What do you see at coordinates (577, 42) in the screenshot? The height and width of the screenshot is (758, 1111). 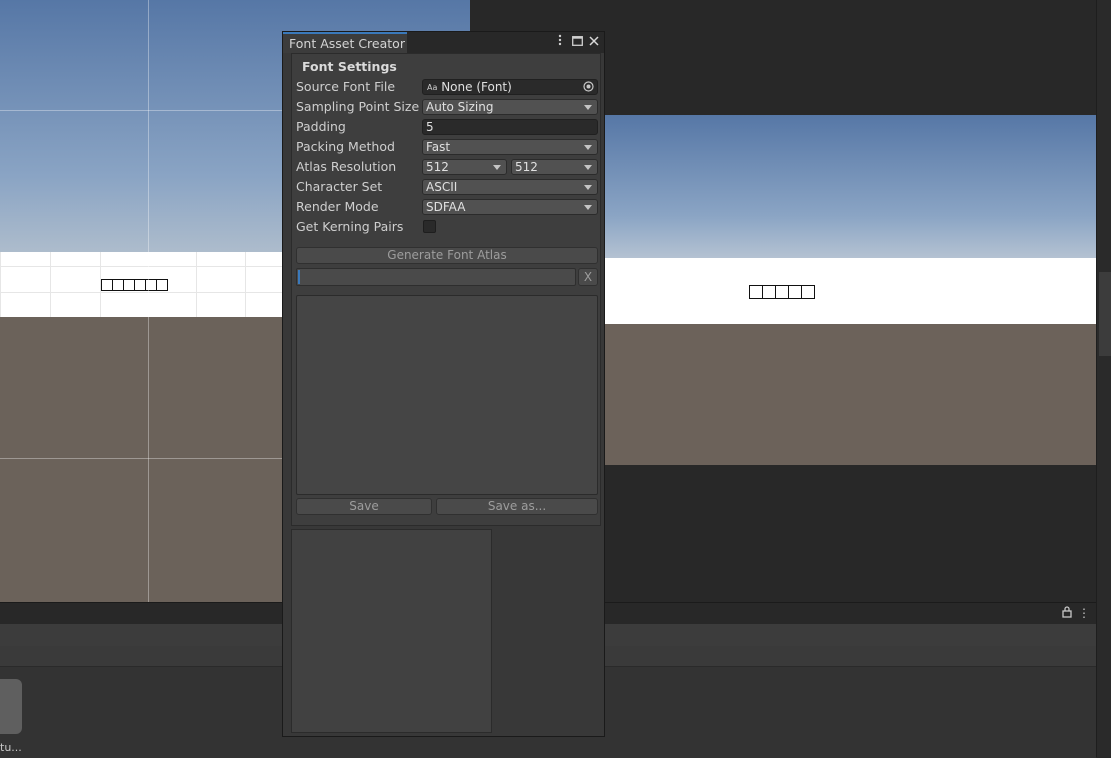 I see `maximize-icon` at bounding box center [577, 42].